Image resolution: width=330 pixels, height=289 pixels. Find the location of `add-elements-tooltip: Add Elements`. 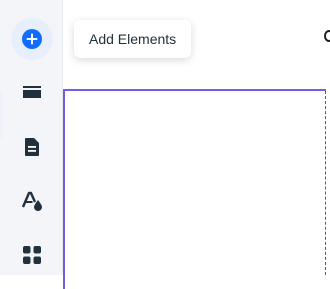

add-elements-tooltip: Add Elements is located at coordinates (133, 39).